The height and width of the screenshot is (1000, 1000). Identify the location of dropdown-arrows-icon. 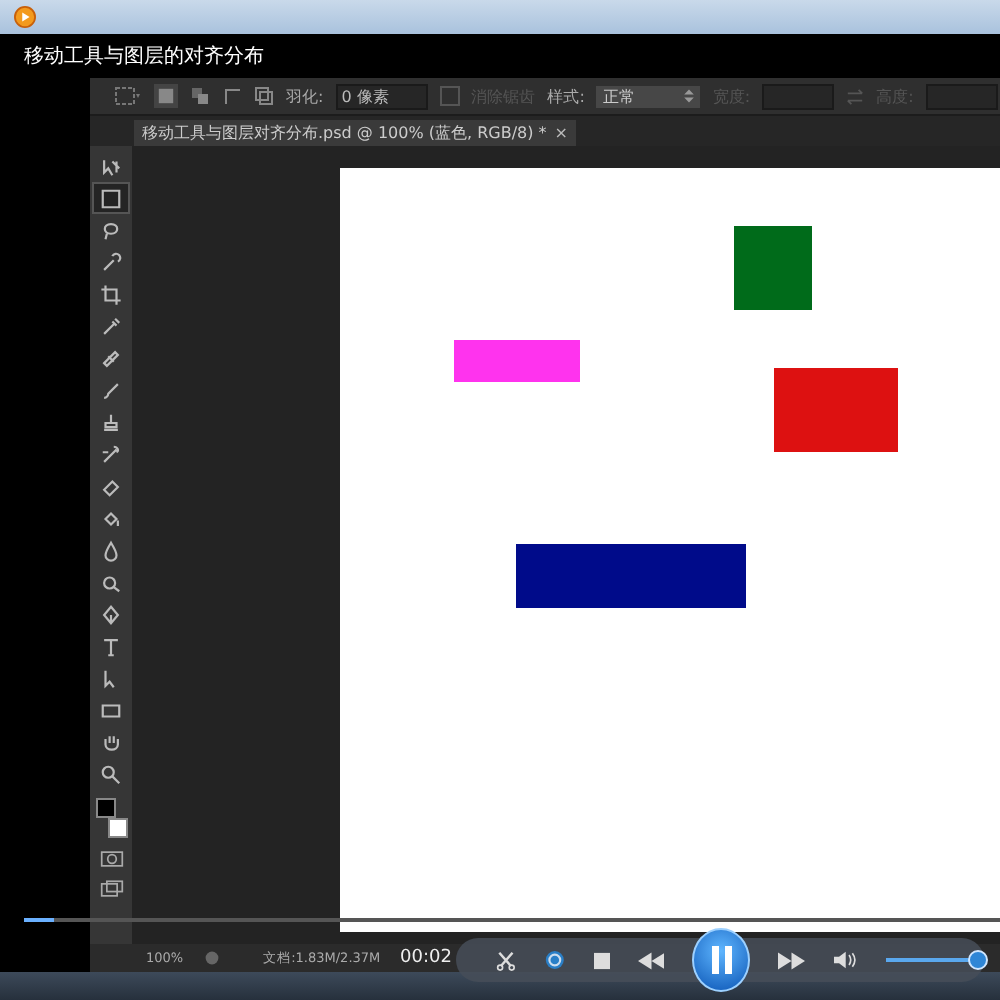
(689, 96).